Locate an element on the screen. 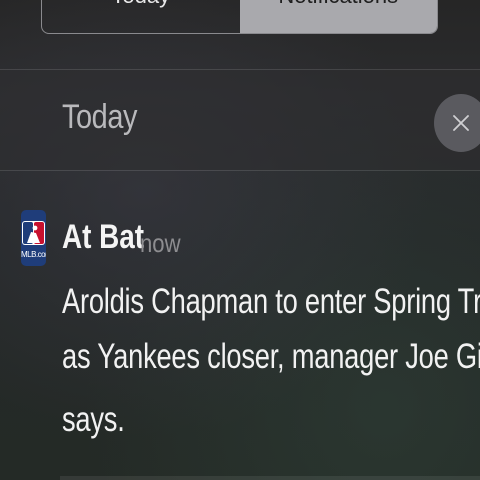 This screenshot has height=480, width=480. section-title: Today is located at coordinates (99, 117).